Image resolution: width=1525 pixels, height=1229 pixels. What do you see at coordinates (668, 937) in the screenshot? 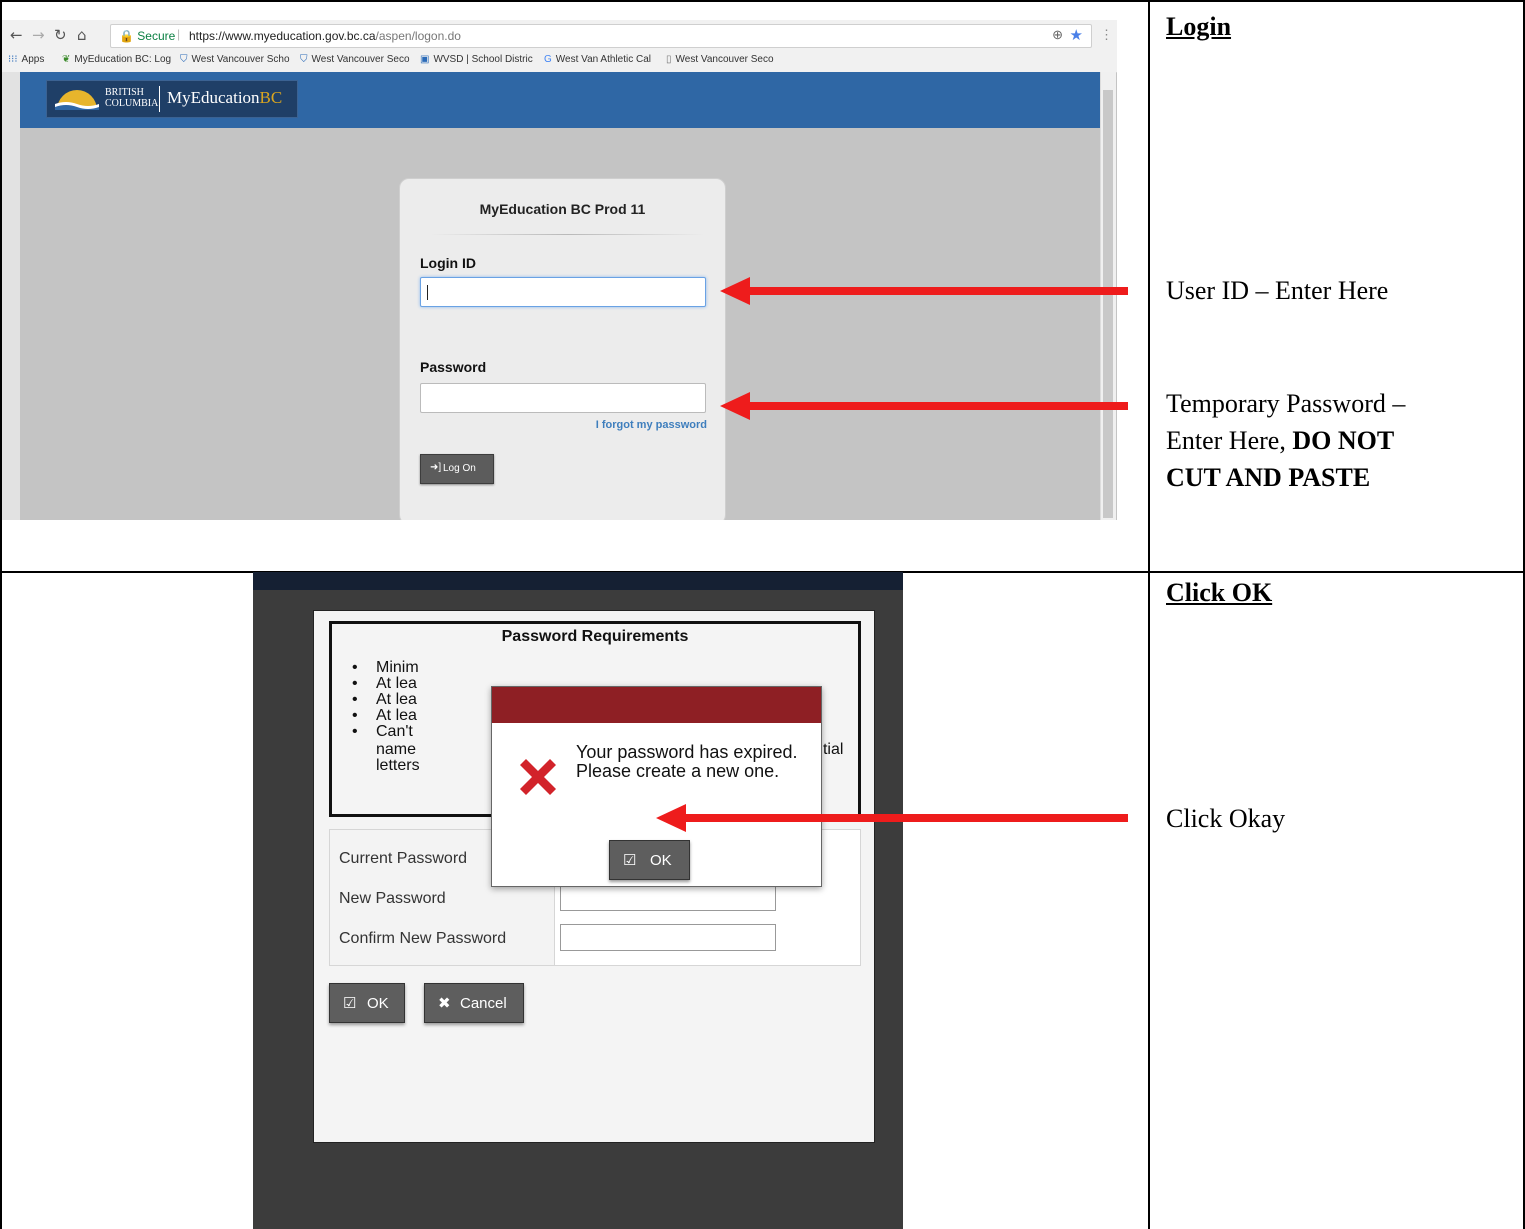
I see `confirm-password-input` at bounding box center [668, 937].